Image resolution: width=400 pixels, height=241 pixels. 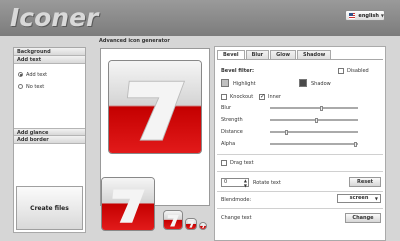 What do you see at coordinates (35, 86) in the screenshot?
I see `radio-label: No text` at bounding box center [35, 86].